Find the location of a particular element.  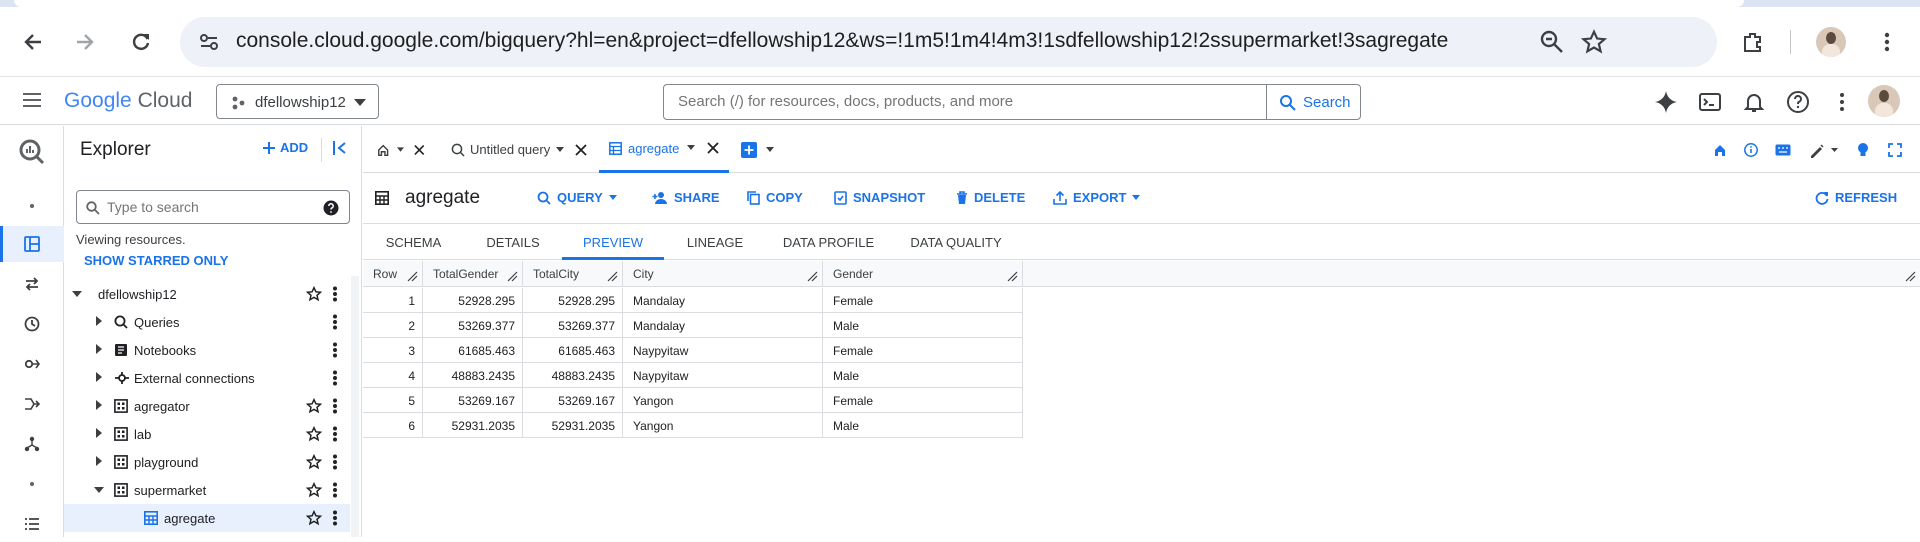

table-cell-city: Mandalay is located at coordinates (723, 325).